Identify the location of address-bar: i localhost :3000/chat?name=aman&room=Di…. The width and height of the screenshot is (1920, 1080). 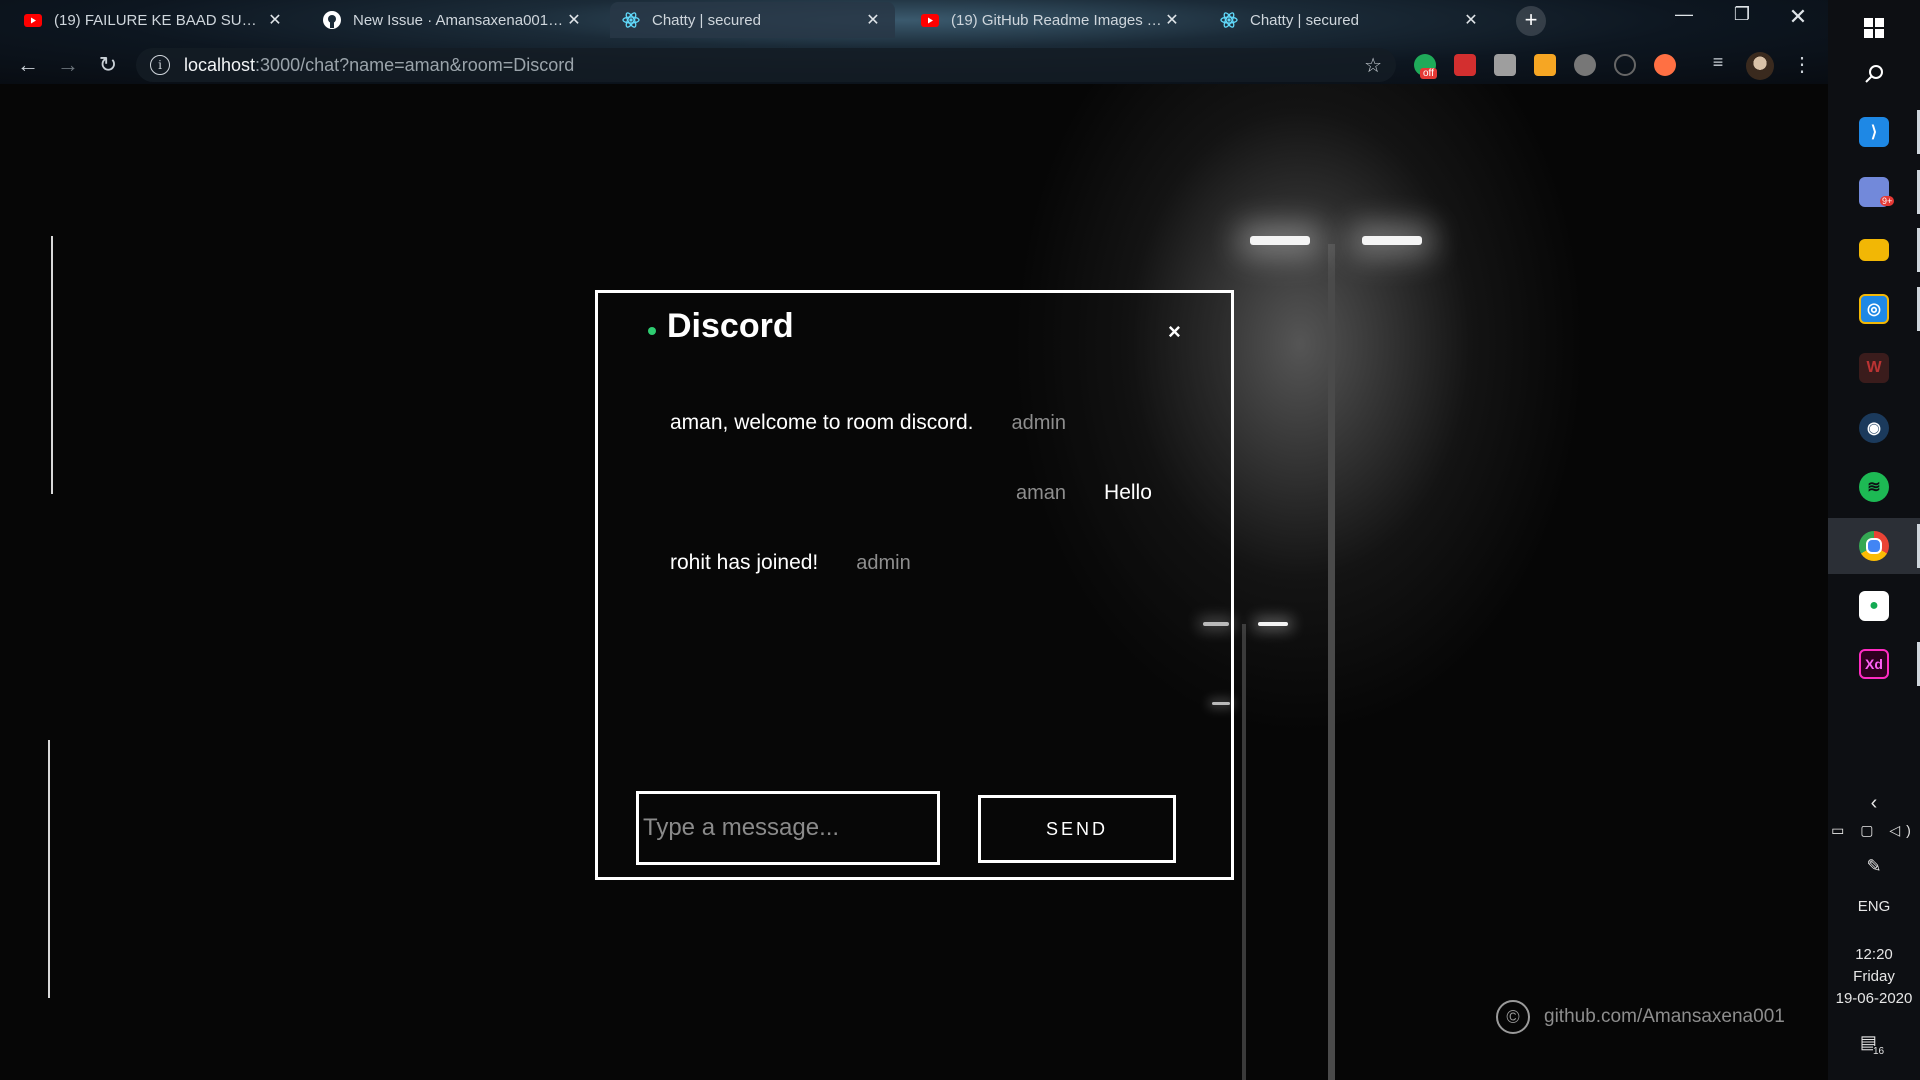
(766, 65).